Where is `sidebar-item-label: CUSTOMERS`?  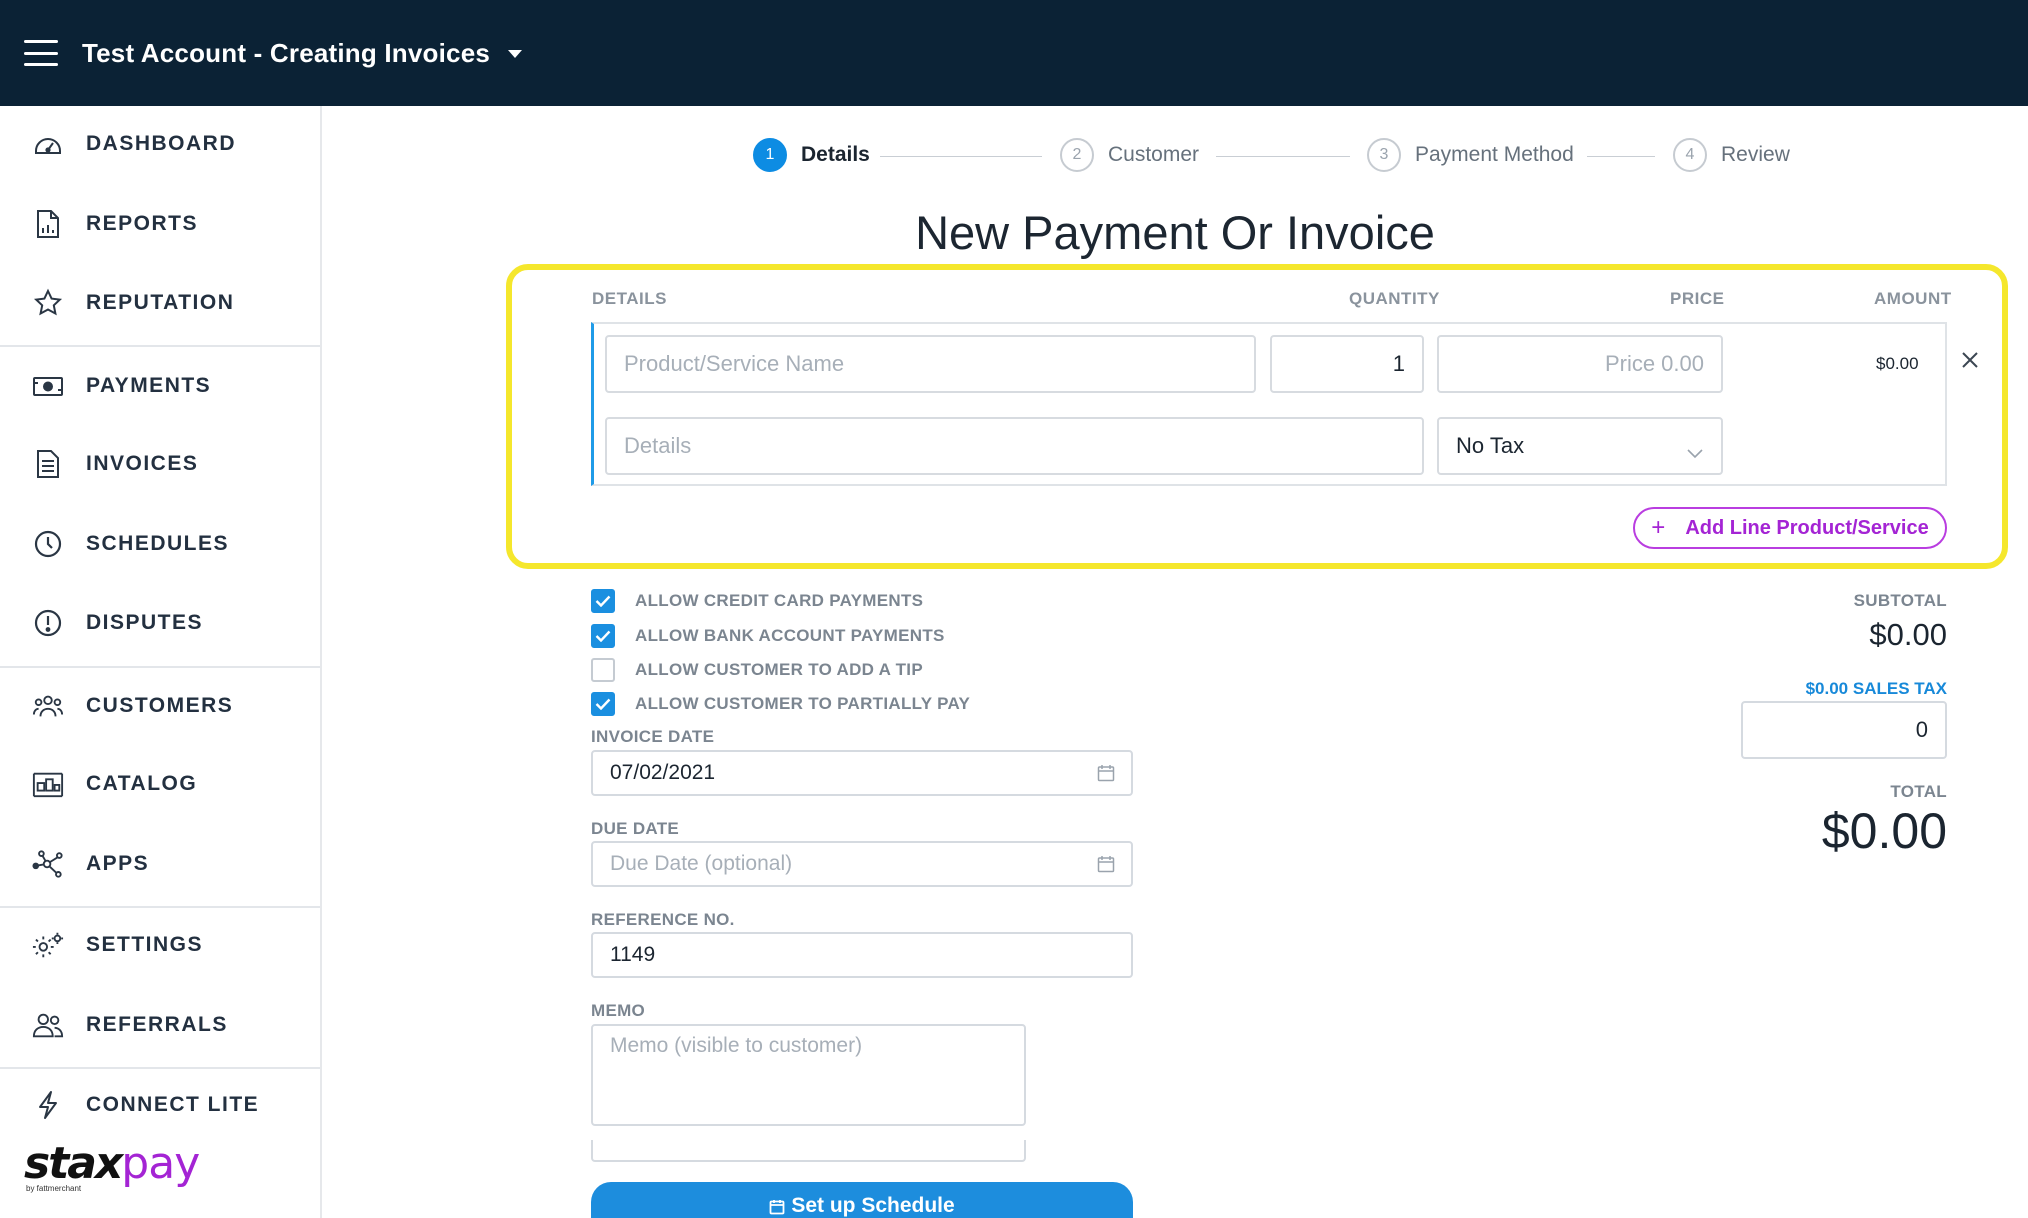 sidebar-item-label: CUSTOMERS is located at coordinates (160, 705).